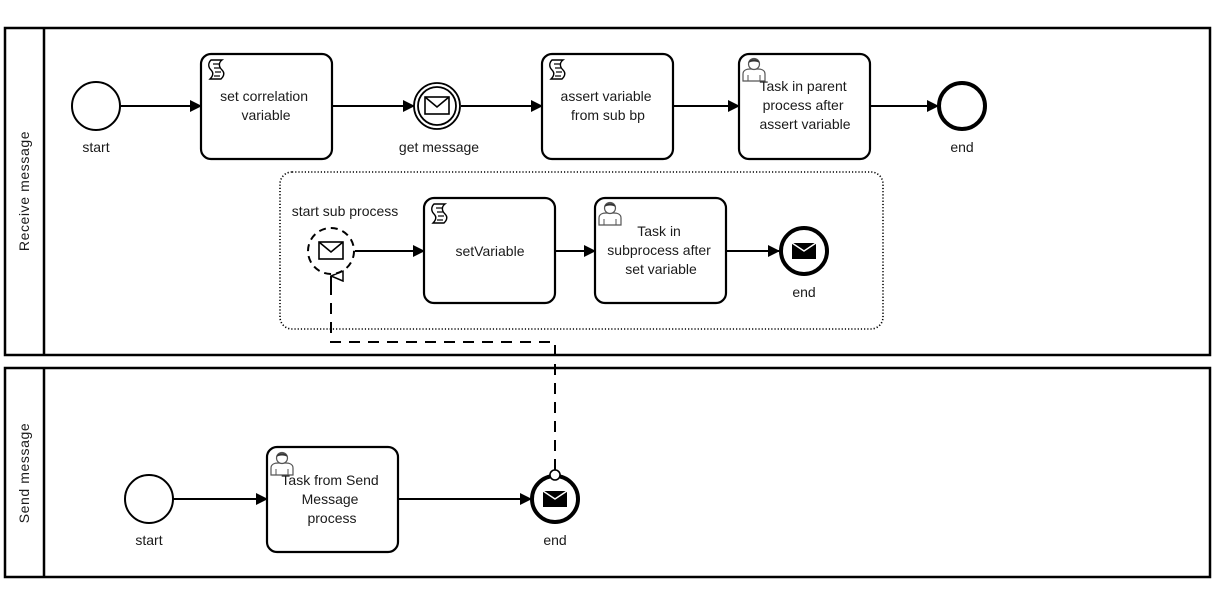 This screenshot has width=1217, height=604. Describe the element at coordinates (266, 106) in the screenshot. I see `task-set-correlation-variable: set correlation variable` at that location.